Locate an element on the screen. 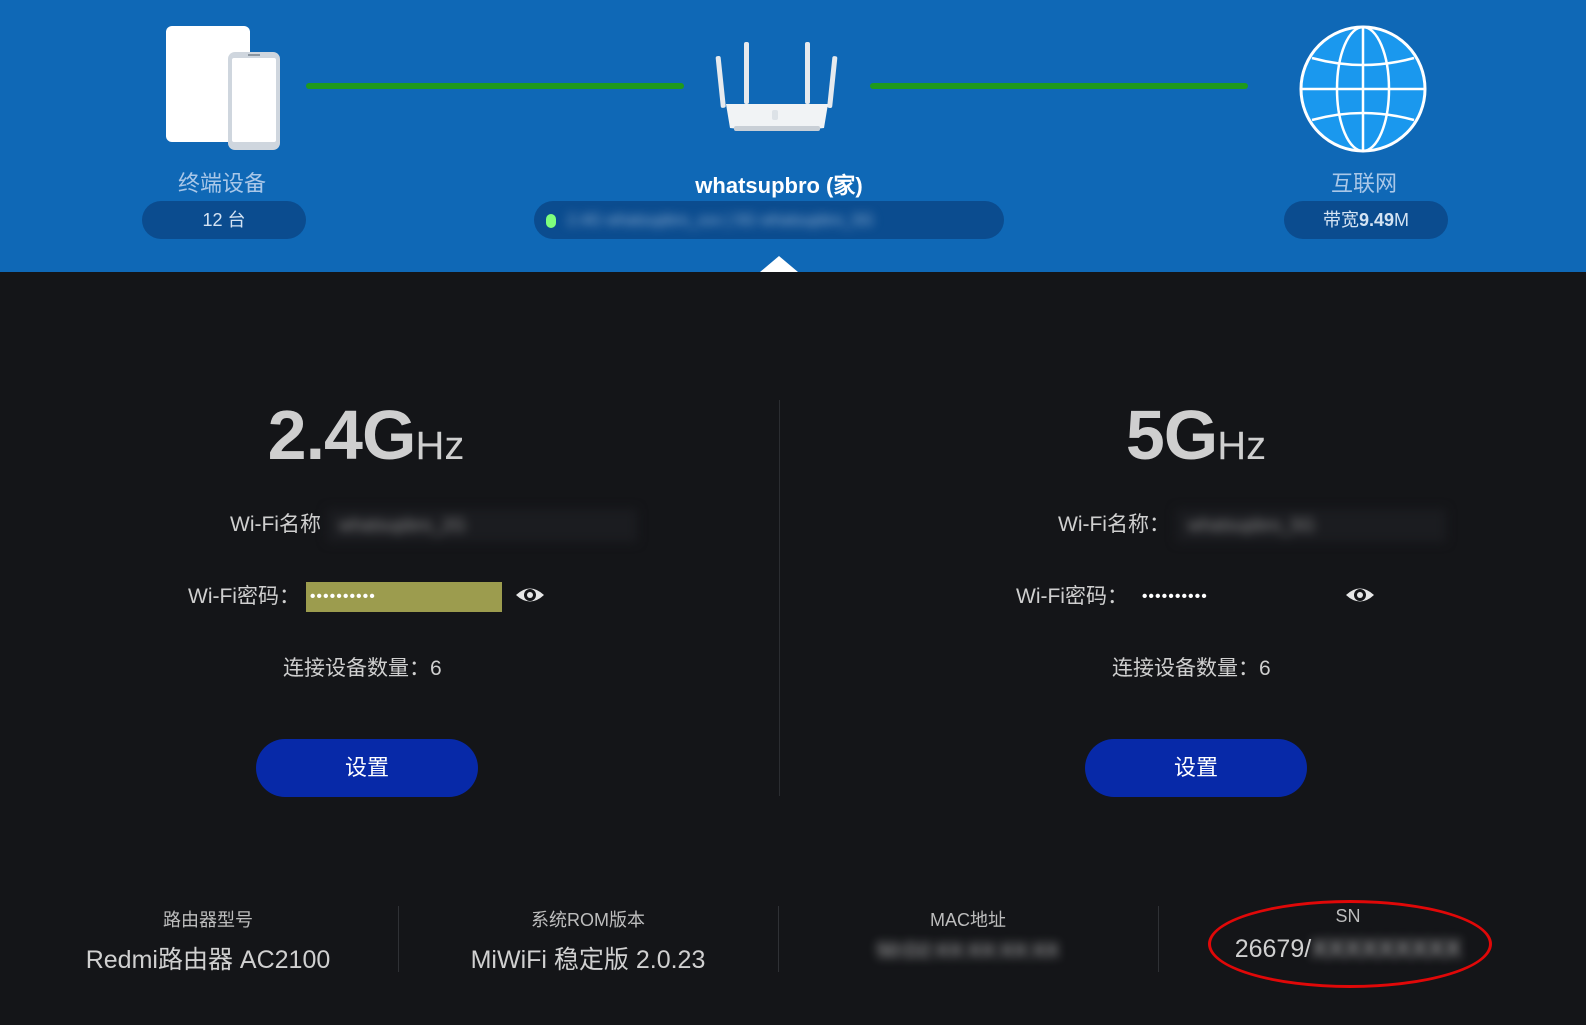  wifi-24-password-value: •••••••••• is located at coordinates (403, 597).